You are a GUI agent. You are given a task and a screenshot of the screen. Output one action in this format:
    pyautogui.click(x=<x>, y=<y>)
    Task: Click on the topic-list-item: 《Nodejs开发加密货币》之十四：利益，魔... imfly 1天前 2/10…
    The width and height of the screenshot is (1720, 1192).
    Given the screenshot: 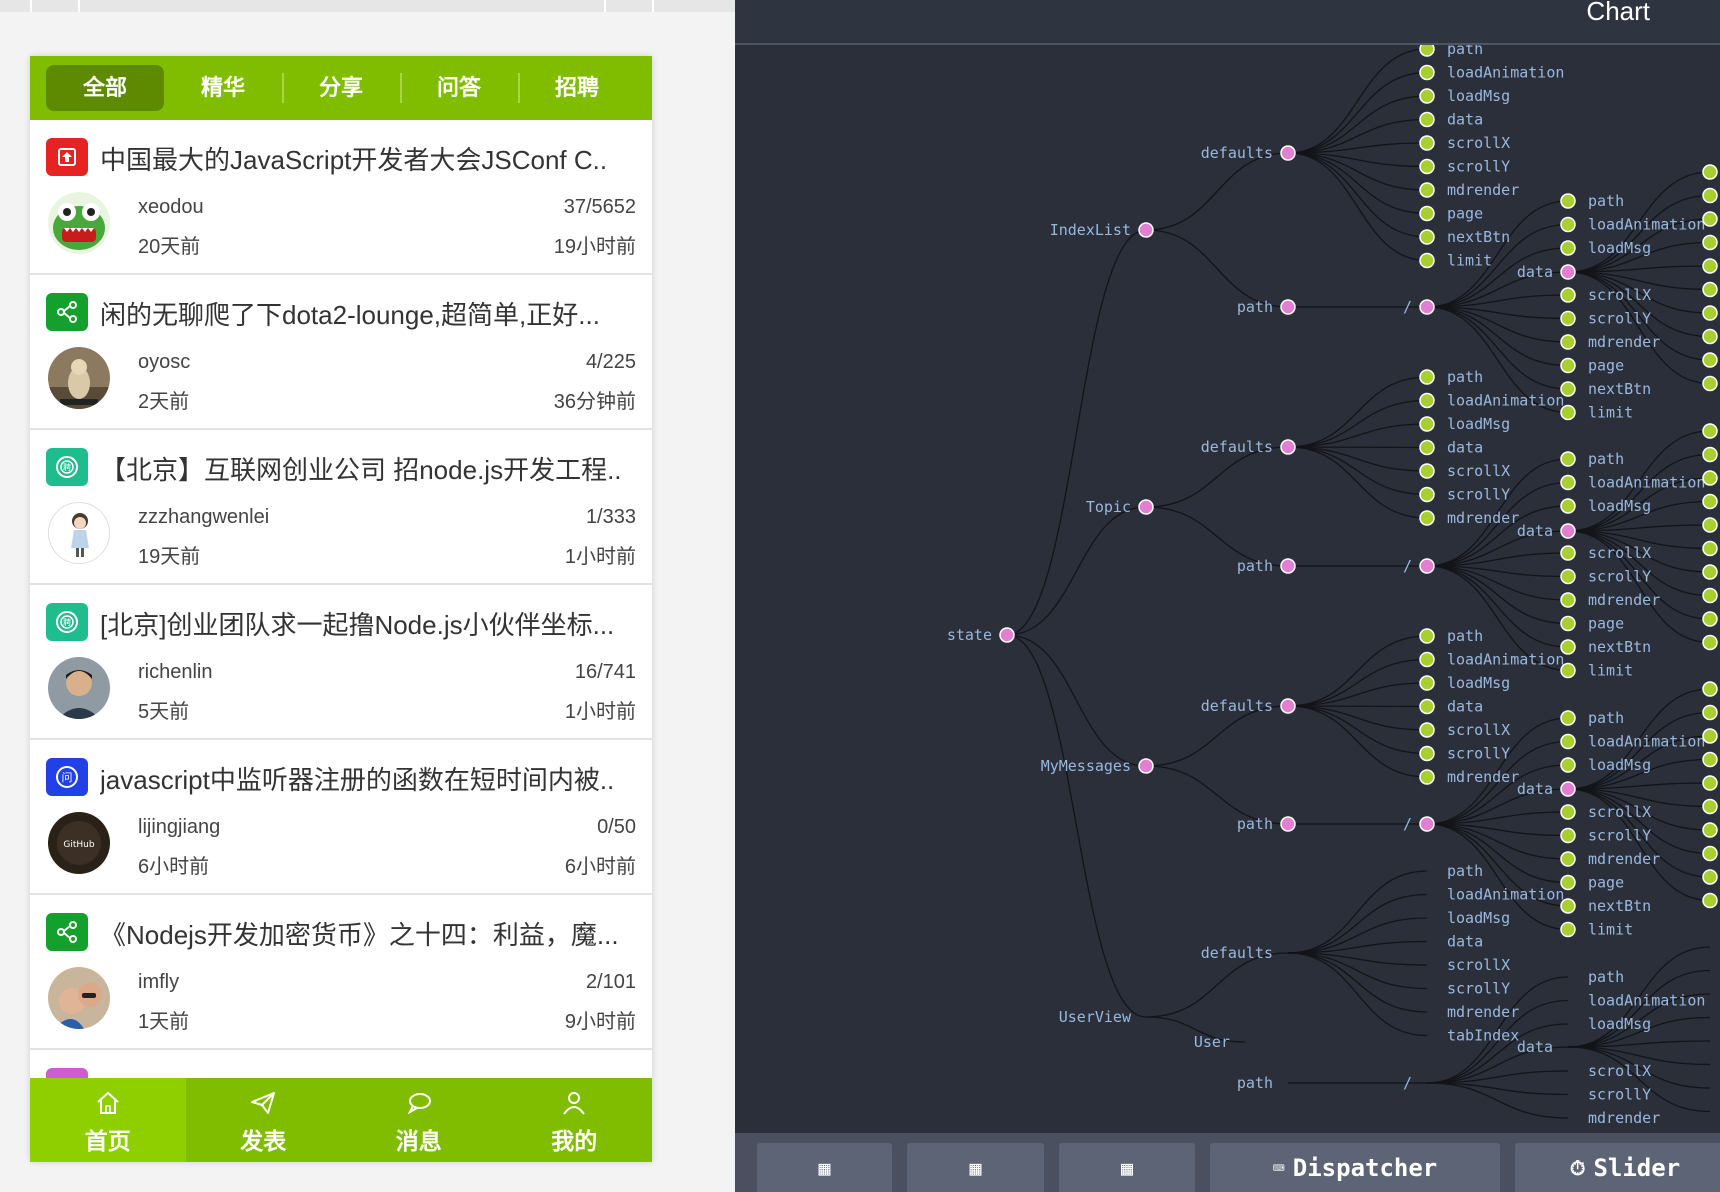 What is the action you would take?
    pyautogui.click(x=341, y=972)
    